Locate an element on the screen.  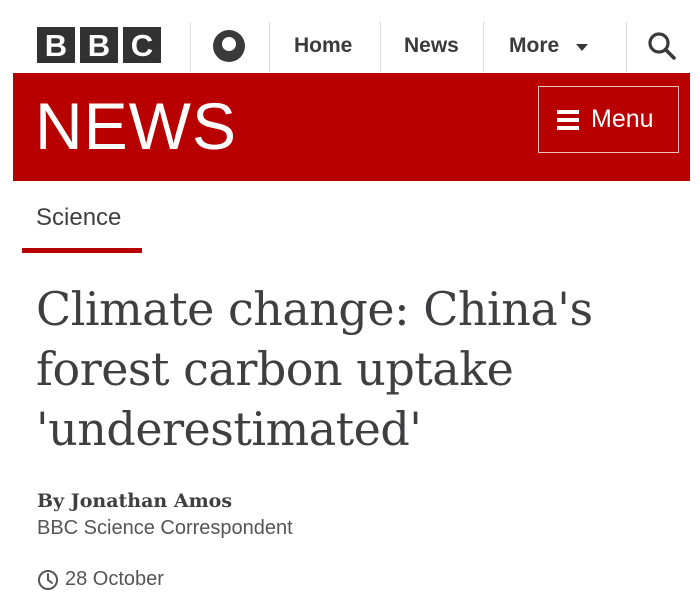
nav-news-link: News is located at coordinates (431, 46).